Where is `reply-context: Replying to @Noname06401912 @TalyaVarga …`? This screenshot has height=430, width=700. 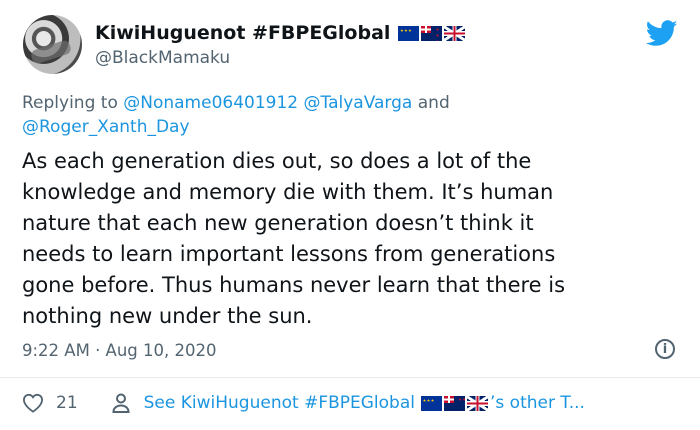
reply-context: Replying to @Noname06401912 @TalyaVarga … is located at coordinates (342, 115).